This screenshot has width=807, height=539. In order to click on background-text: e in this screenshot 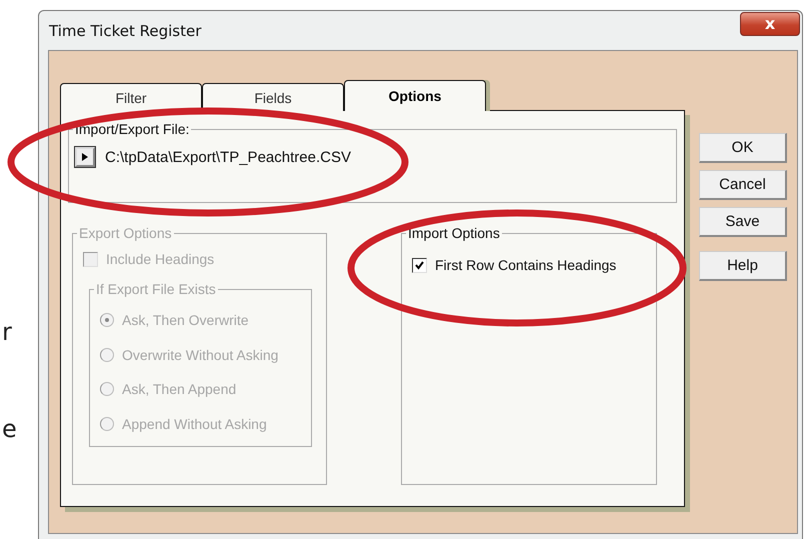, I will do `click(9, 429)`.